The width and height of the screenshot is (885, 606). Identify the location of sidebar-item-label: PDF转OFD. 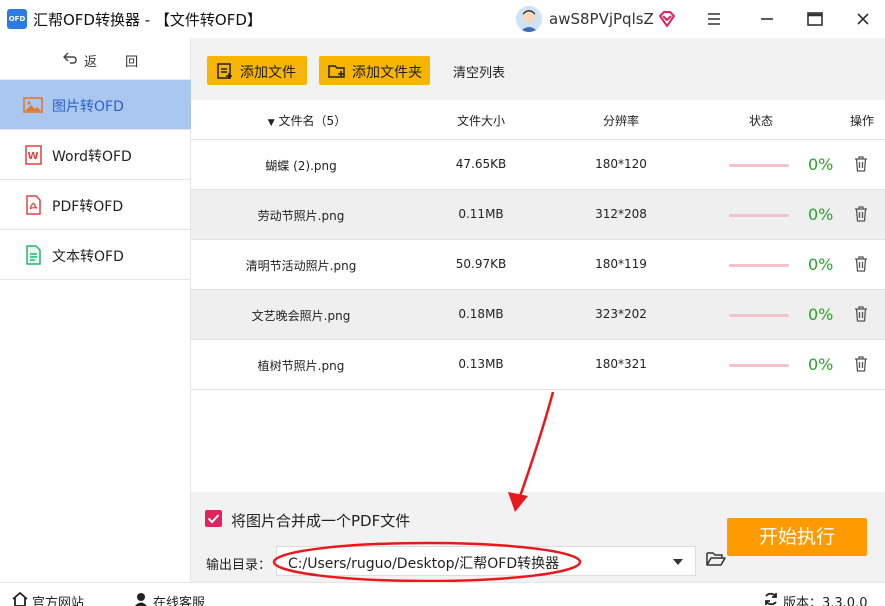
(88, 207).